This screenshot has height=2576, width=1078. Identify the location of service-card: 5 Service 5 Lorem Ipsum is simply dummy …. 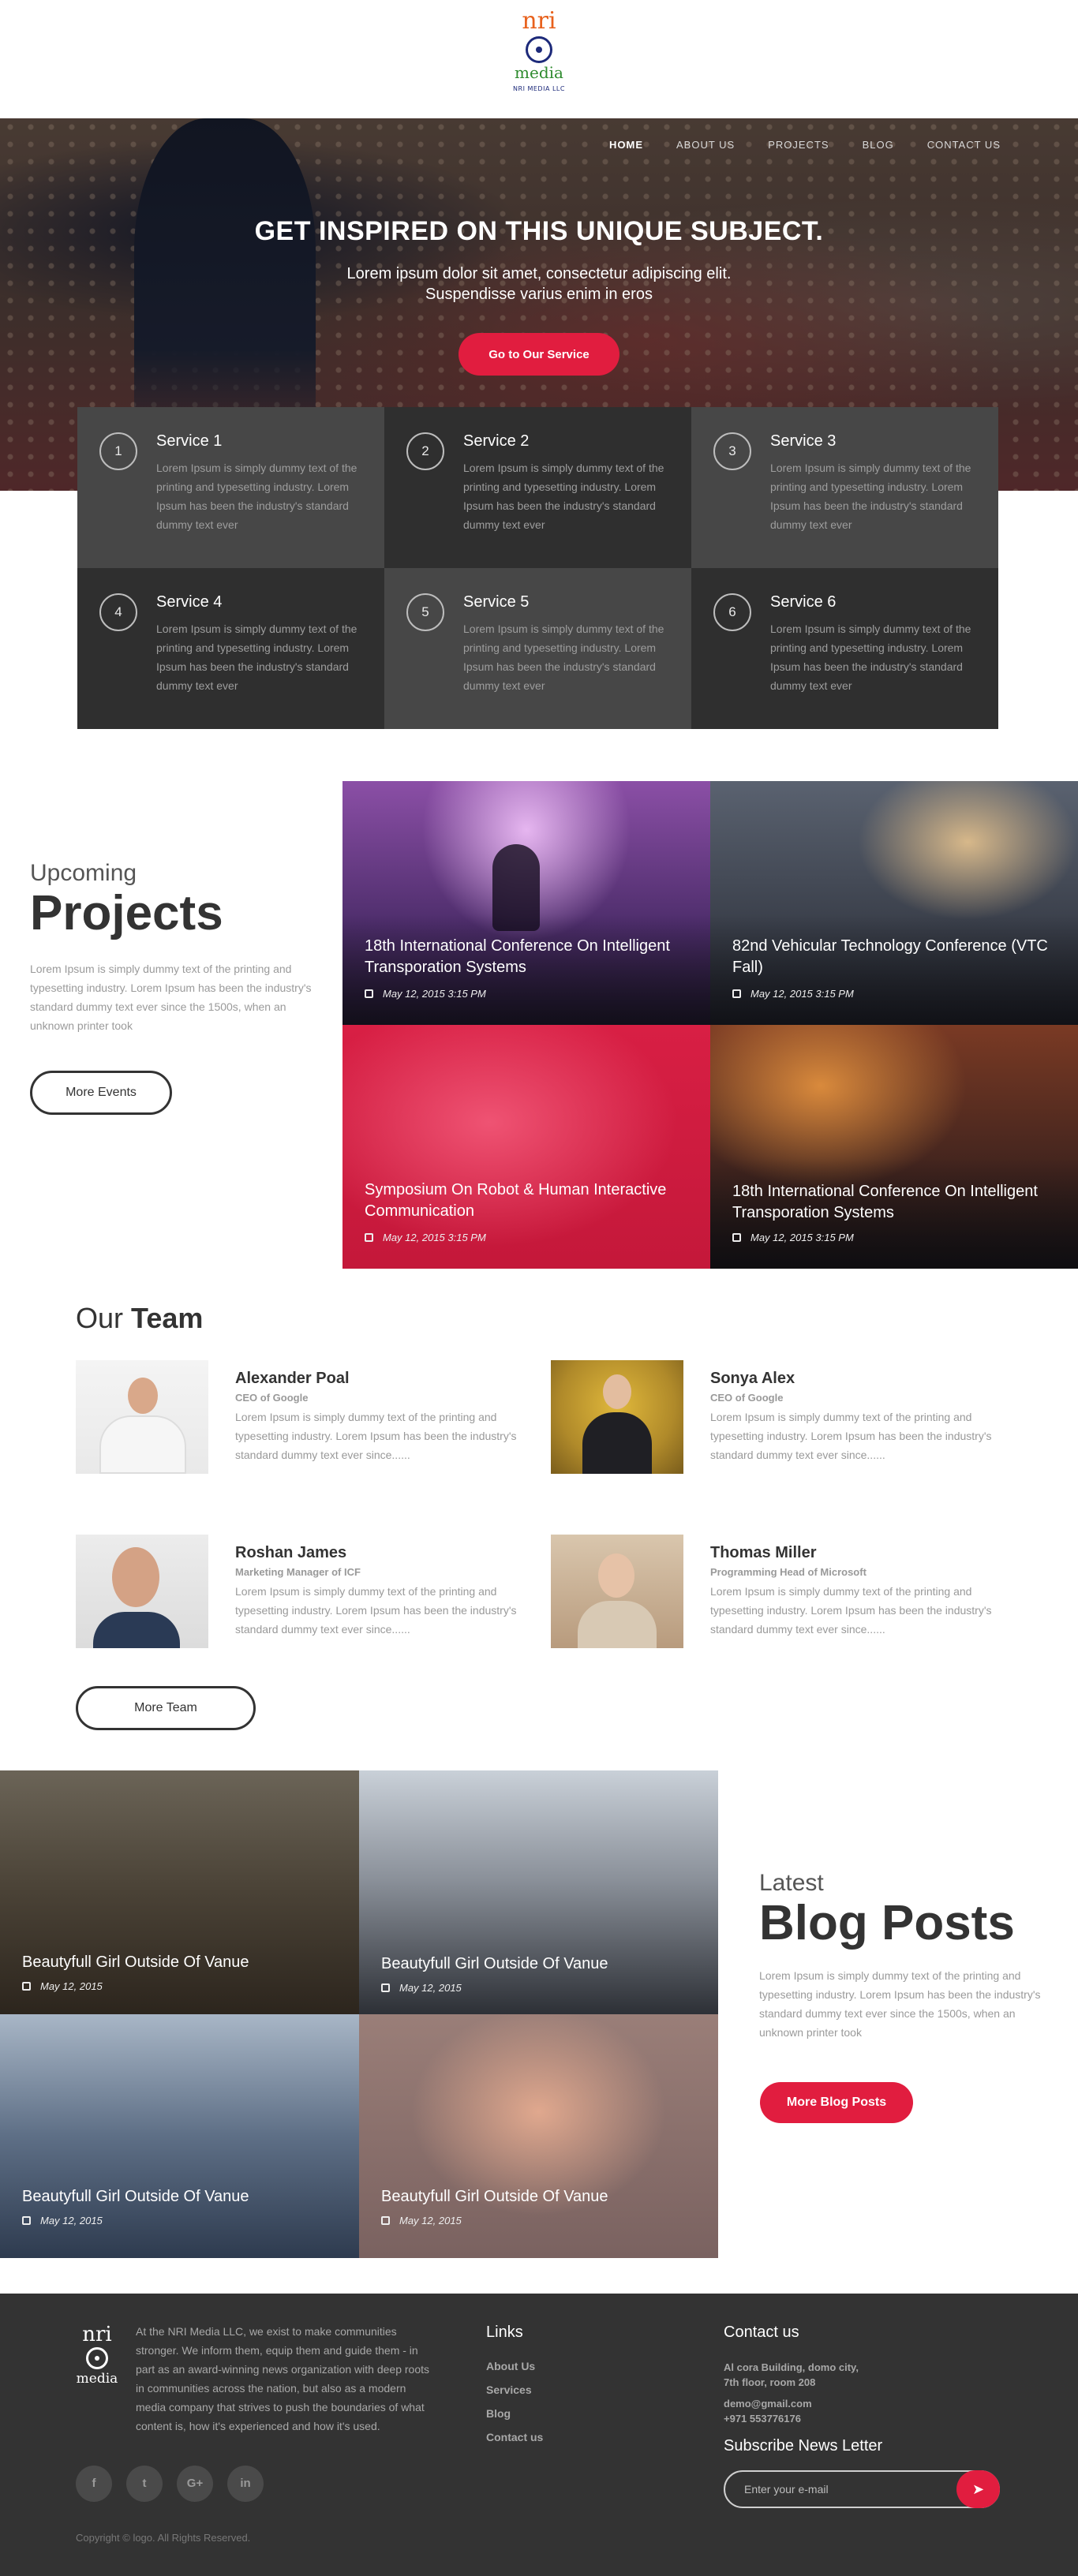
(537, 648).